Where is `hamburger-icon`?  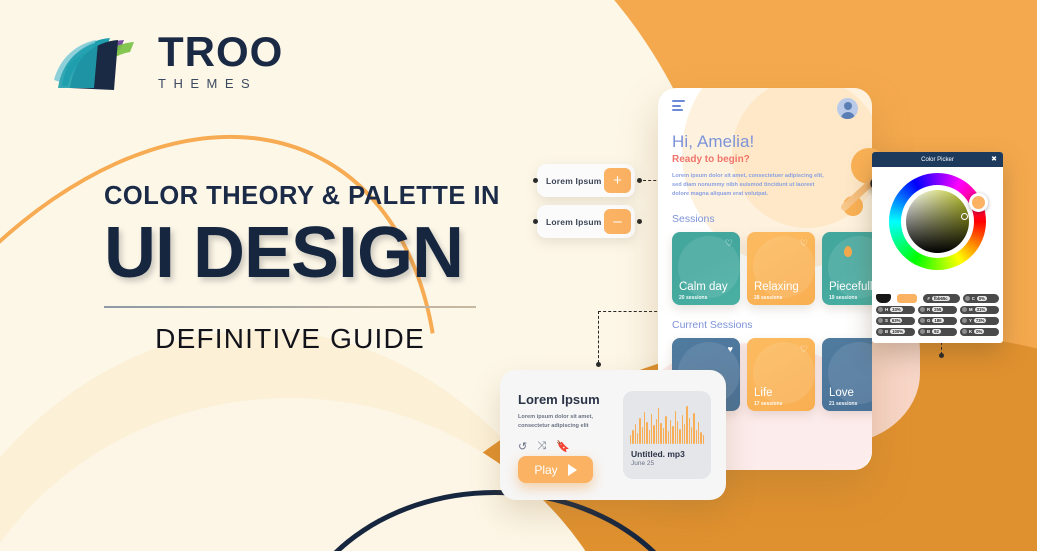
hamburger-icon is located at coordinates (678, 105).